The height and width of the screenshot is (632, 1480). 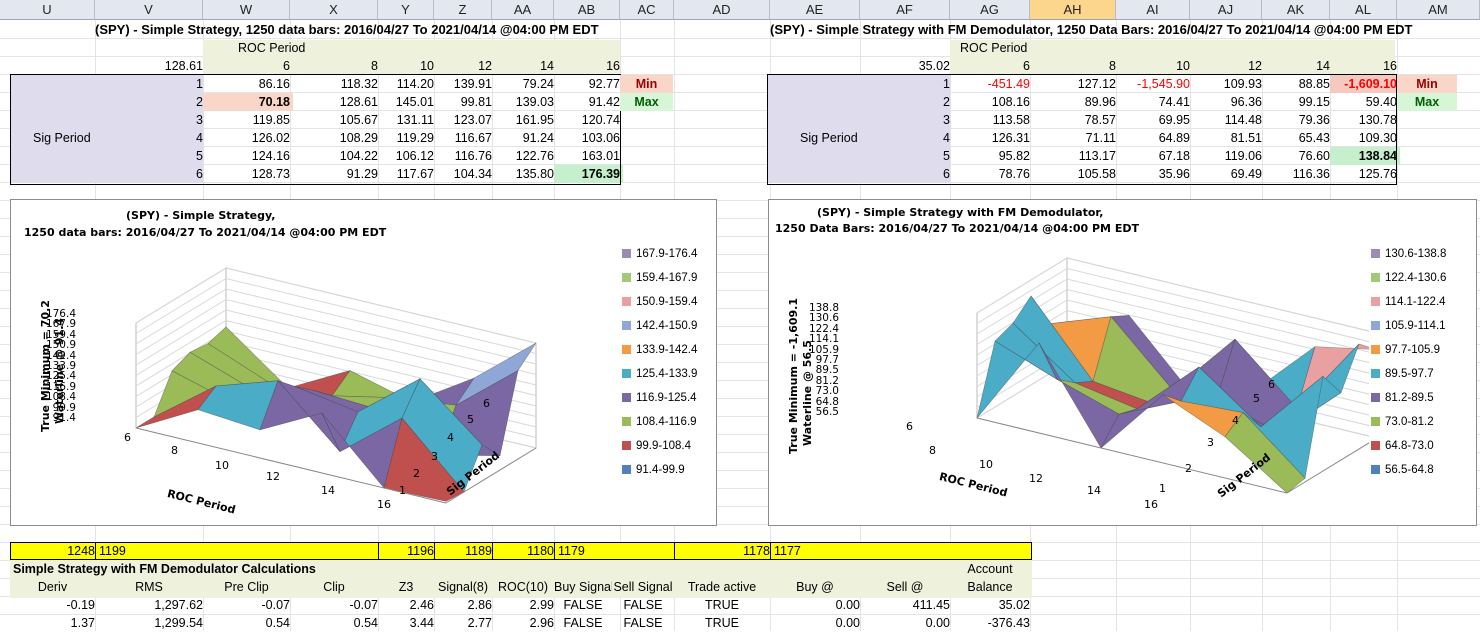 I want to click on legend-item: 130.6-138.8, so click(x=1408, y=254).